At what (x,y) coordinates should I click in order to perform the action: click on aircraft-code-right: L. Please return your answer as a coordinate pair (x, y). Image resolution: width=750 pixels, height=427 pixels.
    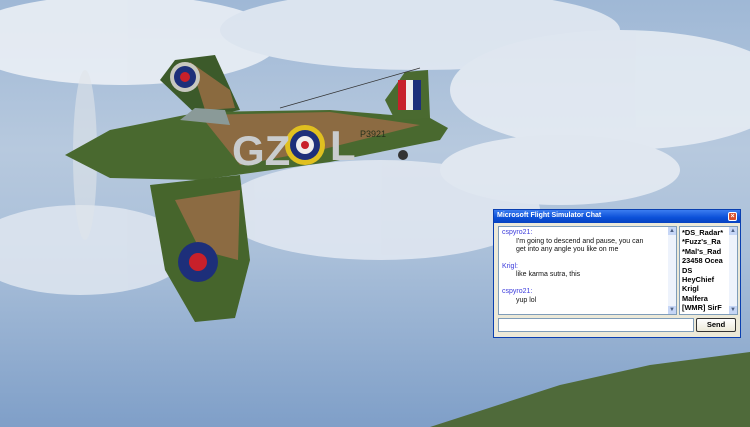
    Looking at the image, I should click on (343, 145).